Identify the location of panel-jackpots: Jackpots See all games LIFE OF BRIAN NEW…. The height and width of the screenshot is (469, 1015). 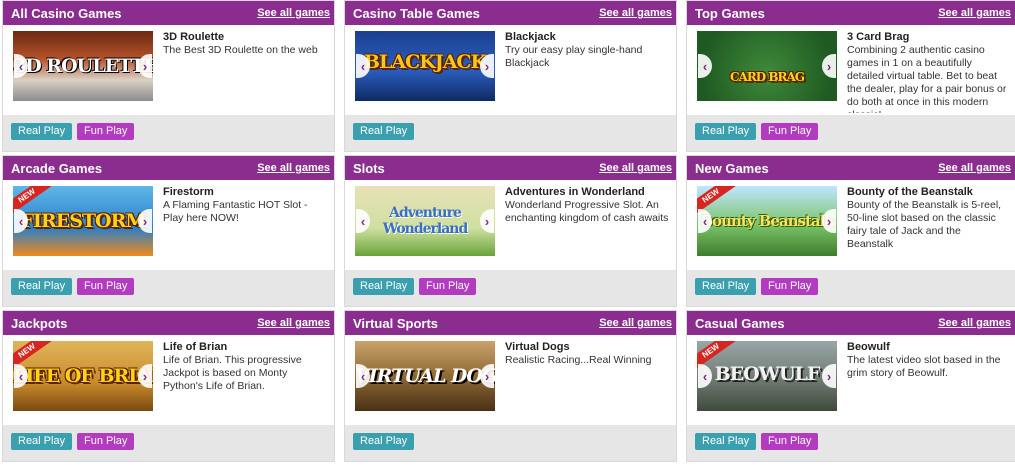
(168, 386).